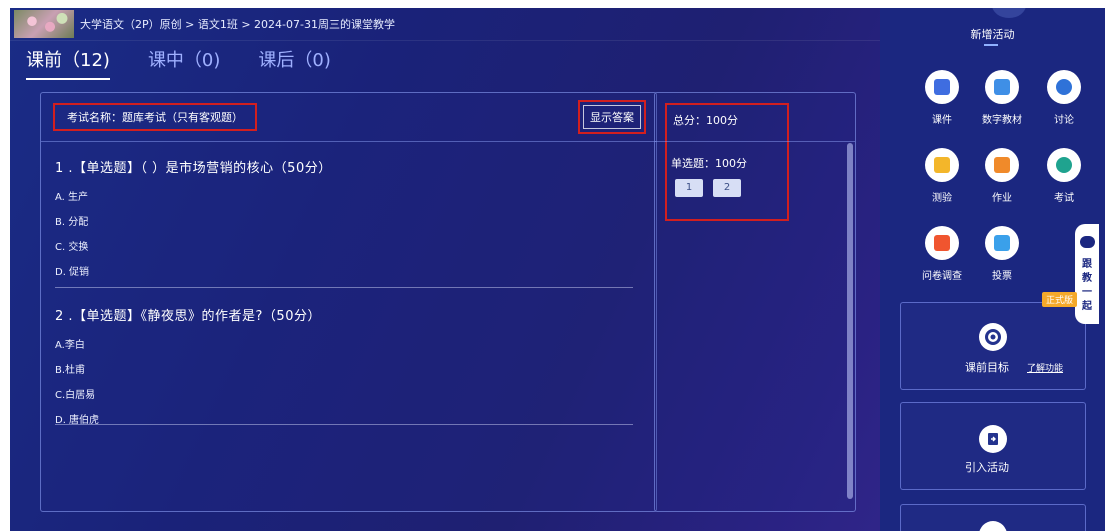 This screenshot has width=1105, height=531. Describe the element at coordinates (991, 45) in the screenshot. I see `sidebar-title-underline` at that location.